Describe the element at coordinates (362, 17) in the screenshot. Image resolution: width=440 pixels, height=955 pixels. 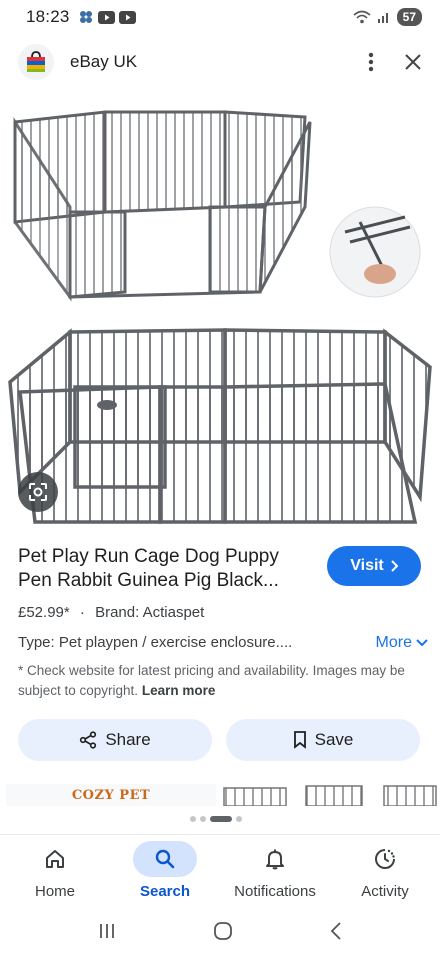
I see `wifi-icon` at that location.